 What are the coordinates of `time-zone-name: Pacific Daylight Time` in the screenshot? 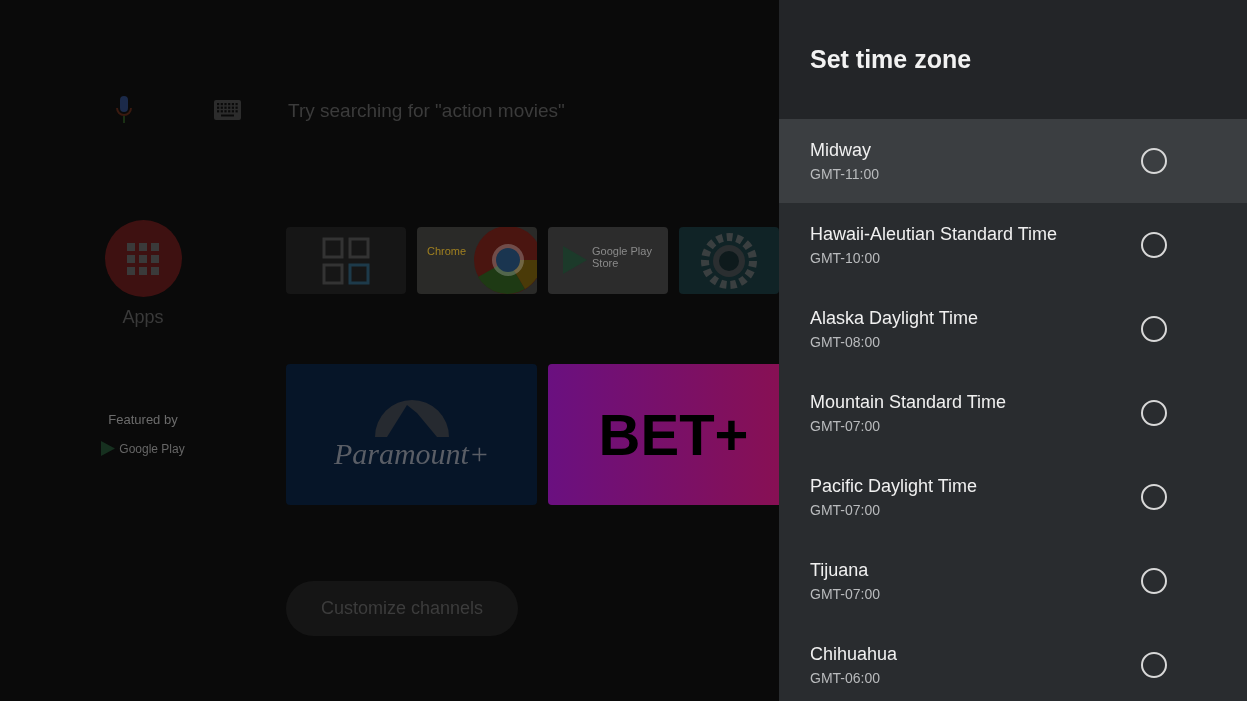 It's located at (894, 486).